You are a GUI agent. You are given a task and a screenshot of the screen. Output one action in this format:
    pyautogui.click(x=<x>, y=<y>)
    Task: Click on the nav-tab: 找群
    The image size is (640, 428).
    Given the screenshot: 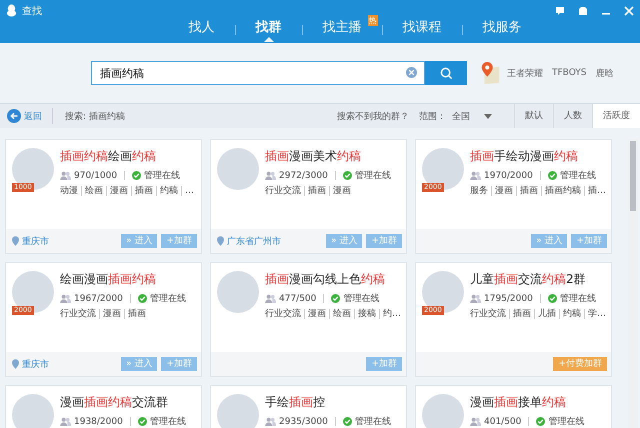 What is the action you would take?
    pyautogui.click(x=269, y=30)
    